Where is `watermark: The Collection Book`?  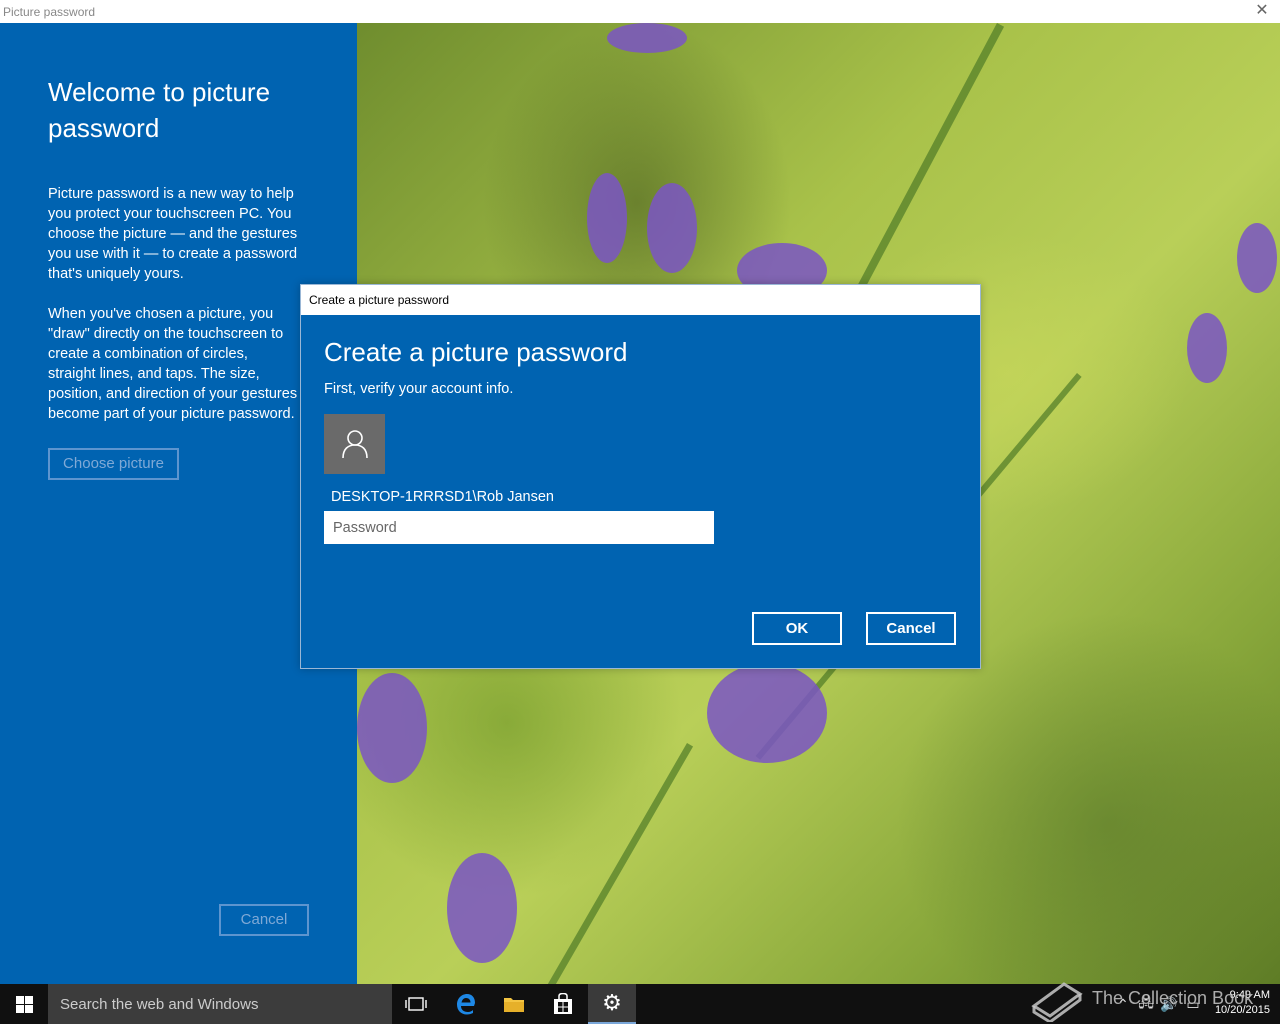
watermark: The Collection Book is located at coordinates (1155, 999).